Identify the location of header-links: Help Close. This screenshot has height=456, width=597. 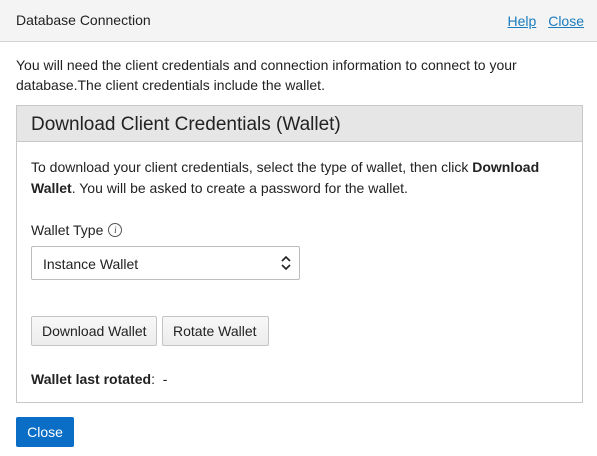
(542, 21).